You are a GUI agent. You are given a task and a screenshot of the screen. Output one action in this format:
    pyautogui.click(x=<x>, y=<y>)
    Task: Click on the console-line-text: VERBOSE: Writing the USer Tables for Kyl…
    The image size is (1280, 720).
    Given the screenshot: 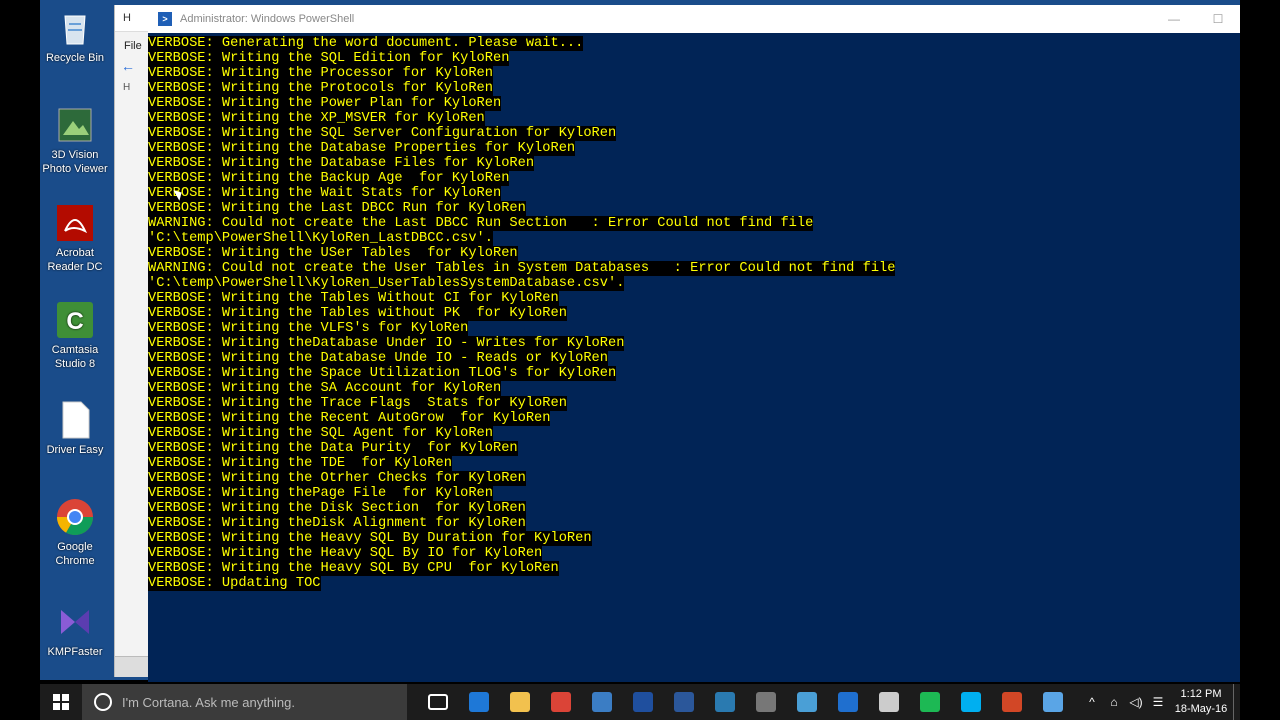 What is the action you would take?
    pyautogui.click(x=333, y=253)
    